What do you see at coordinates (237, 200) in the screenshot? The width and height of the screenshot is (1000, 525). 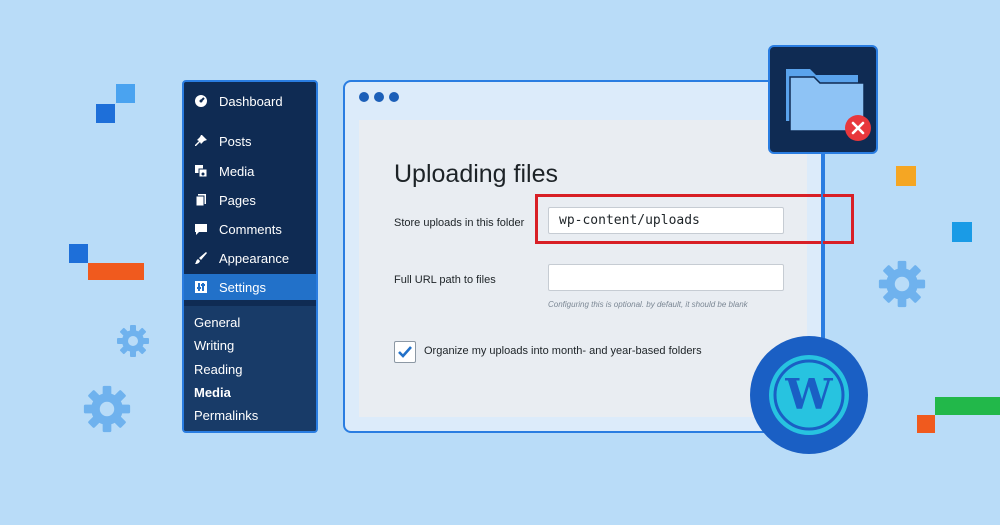 I see `sidebar-item-label: Pages` at bounding box center [237, 200].